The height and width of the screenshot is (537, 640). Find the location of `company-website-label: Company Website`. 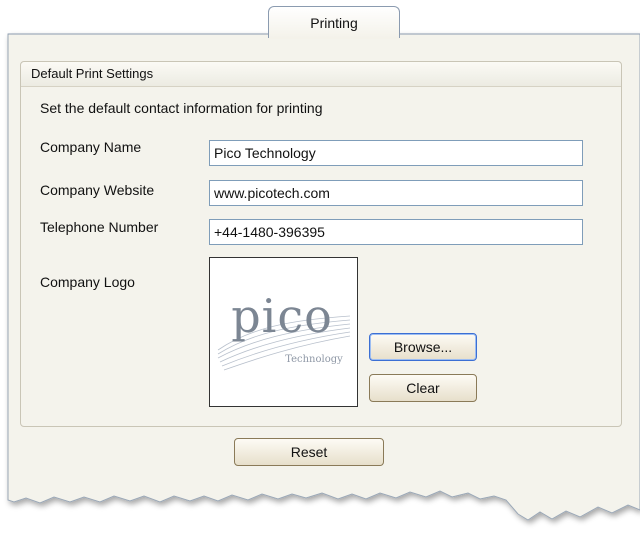

company-website-label: Company Website is located at coordinates (97, 190).